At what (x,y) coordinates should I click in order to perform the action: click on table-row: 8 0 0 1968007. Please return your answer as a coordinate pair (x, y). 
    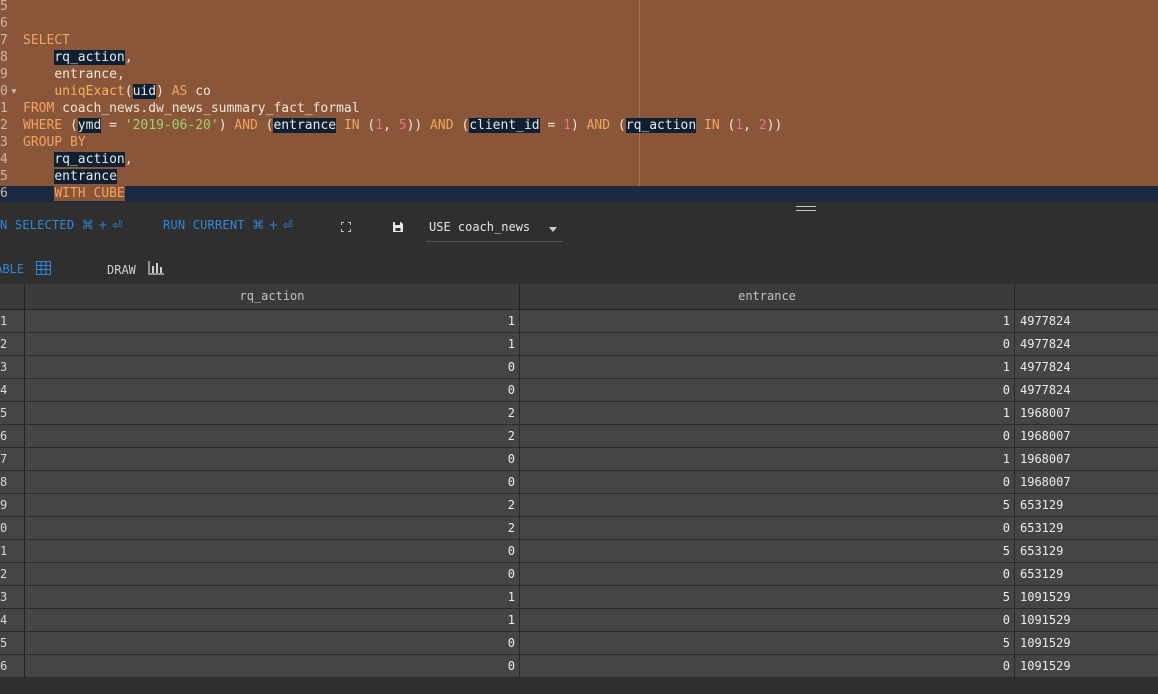
    Looking at the image, I should click on (579, 482).